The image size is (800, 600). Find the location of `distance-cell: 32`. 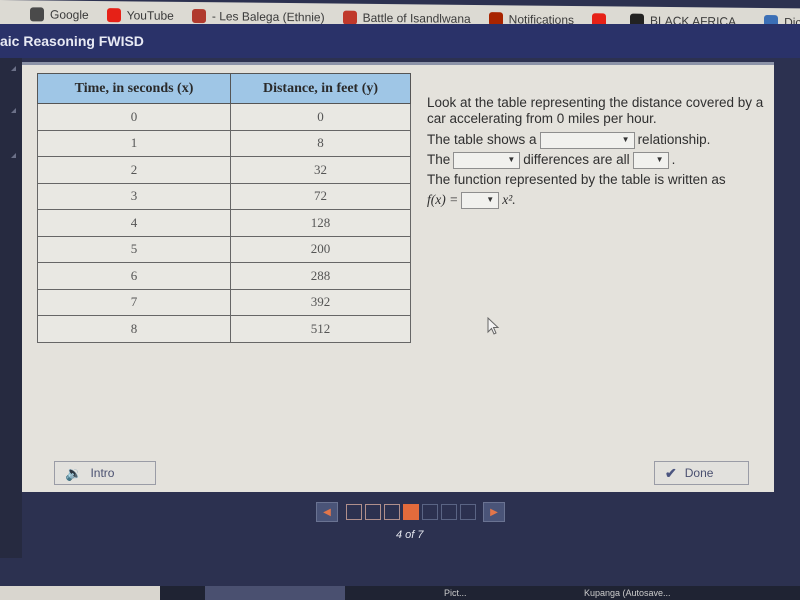

distance-cell: 32 is located at coordinates (320, 170).